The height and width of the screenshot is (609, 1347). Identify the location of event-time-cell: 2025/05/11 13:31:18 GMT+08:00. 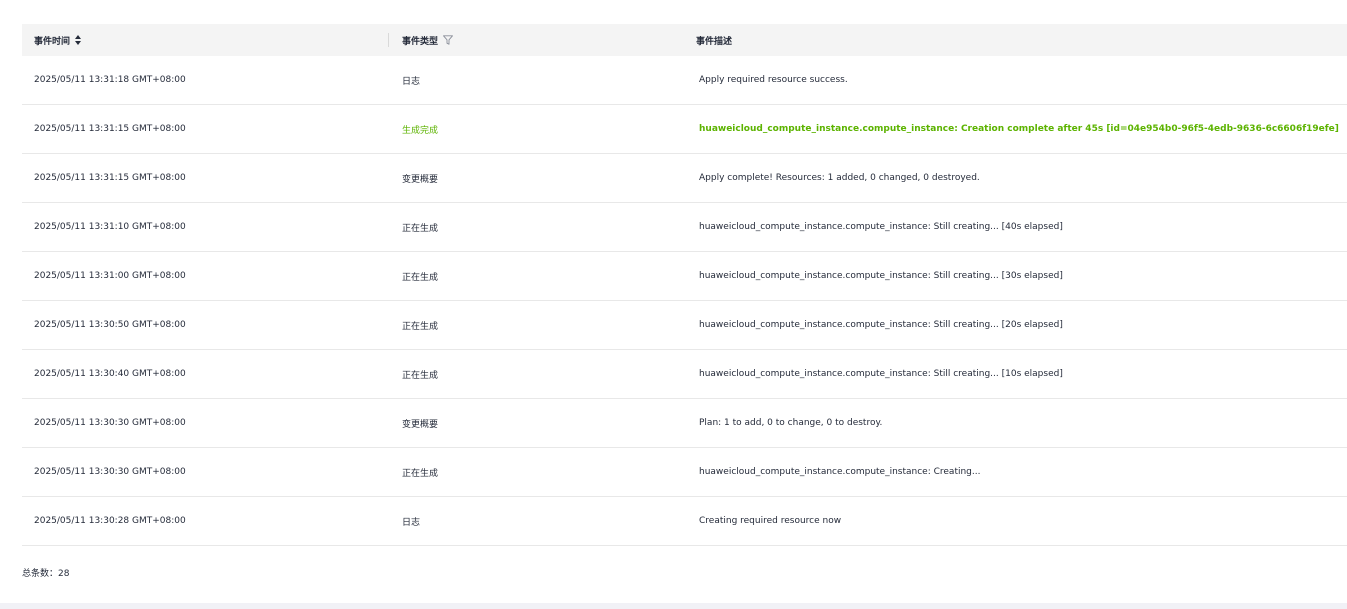
(110, 80).